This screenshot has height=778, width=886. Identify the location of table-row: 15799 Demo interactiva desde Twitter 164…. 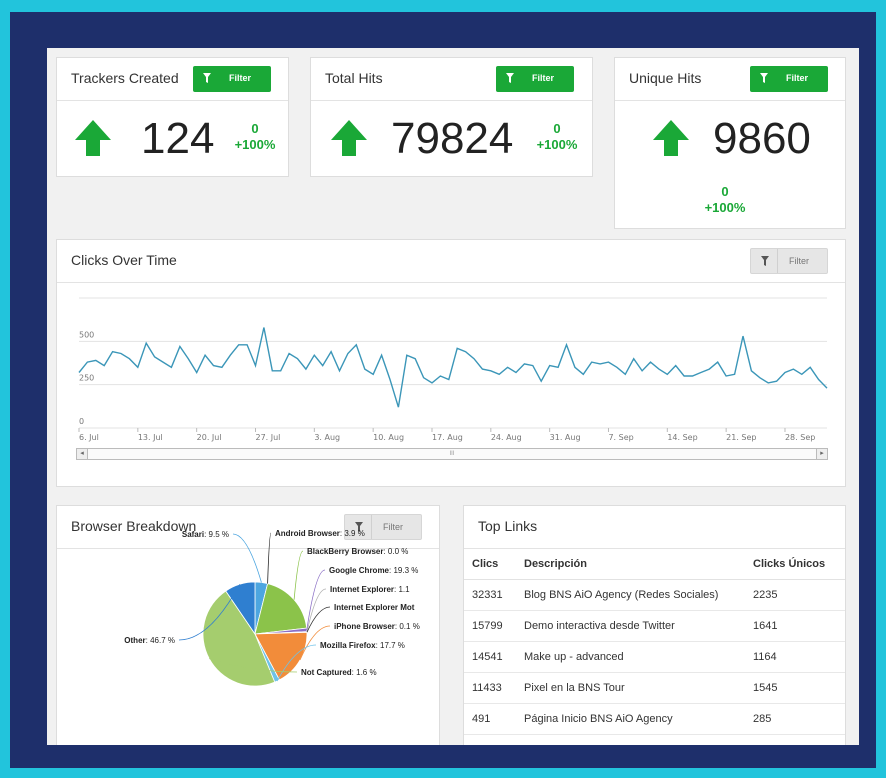
(654, 626).